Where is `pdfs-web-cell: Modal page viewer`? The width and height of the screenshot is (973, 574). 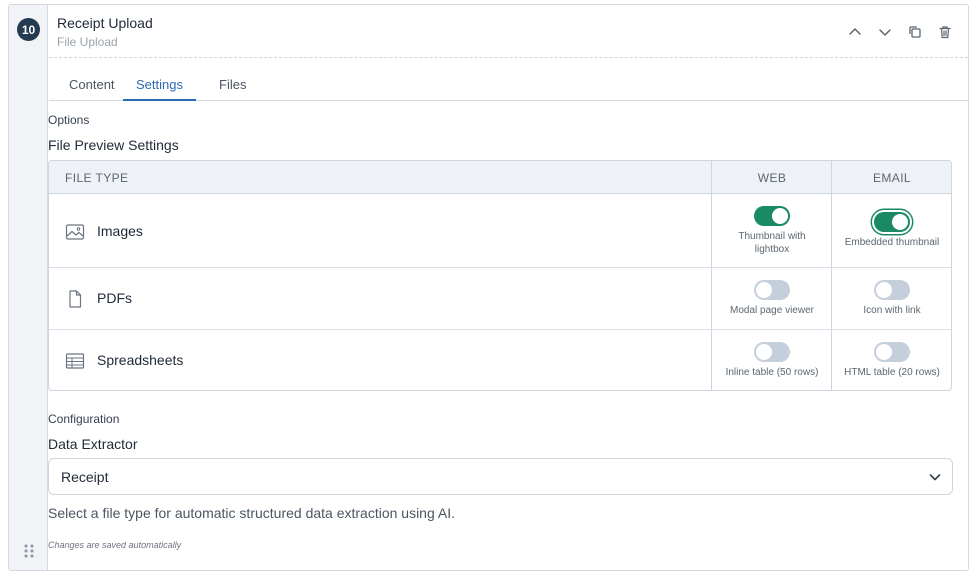 pdfs-web-cell: Modal page viewer is located at coordinates (772, 298).